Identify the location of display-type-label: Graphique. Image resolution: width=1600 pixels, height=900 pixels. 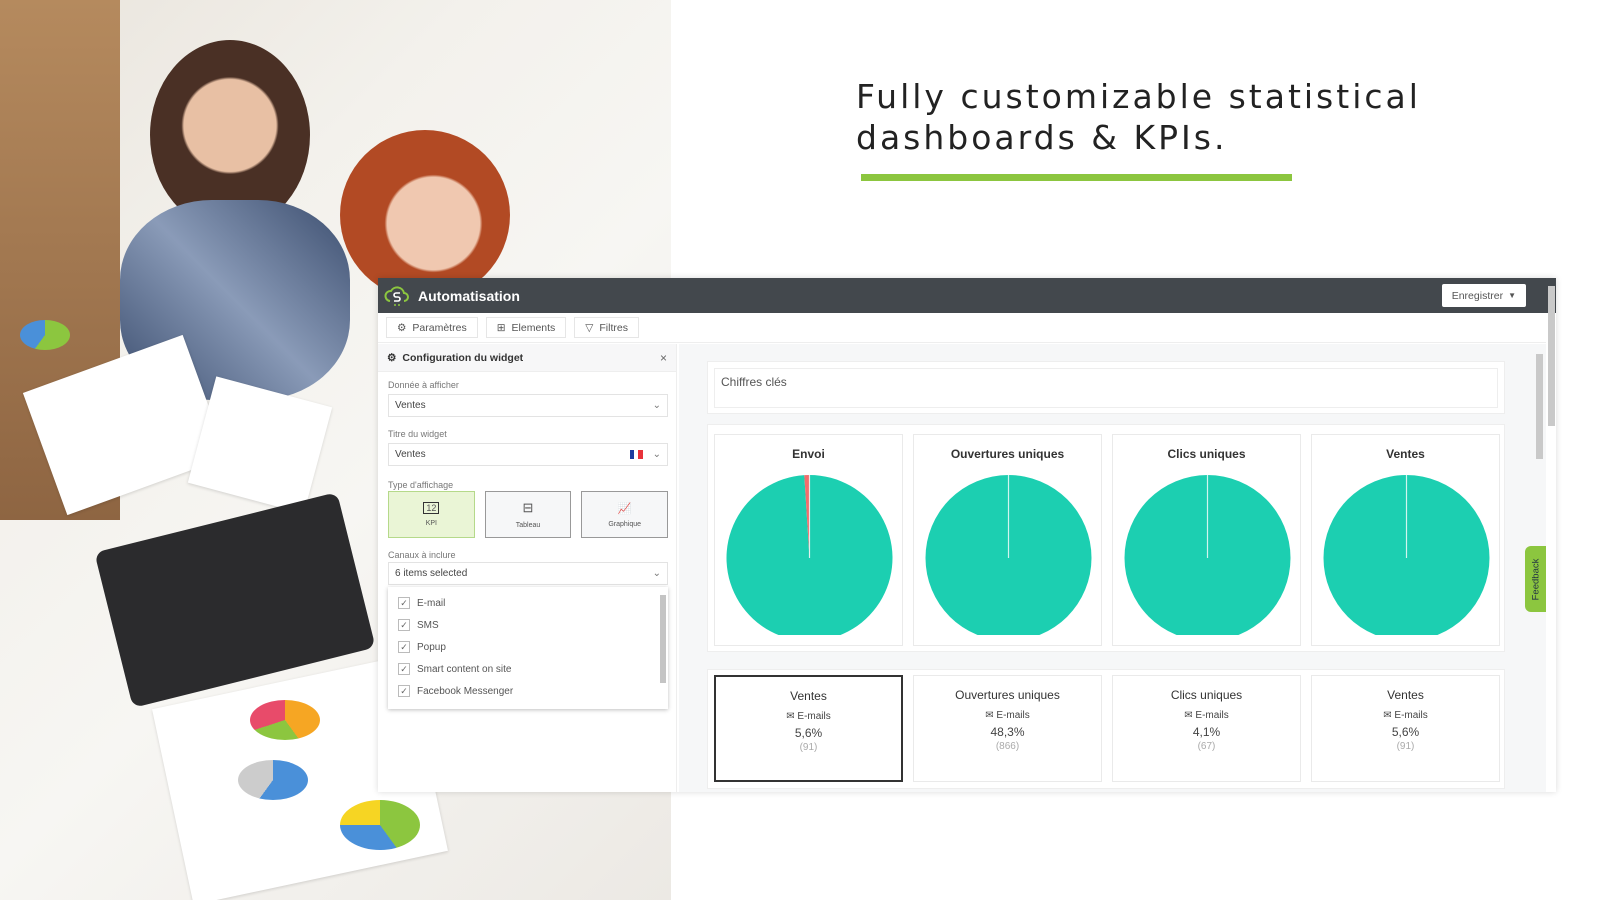
(625, 524).